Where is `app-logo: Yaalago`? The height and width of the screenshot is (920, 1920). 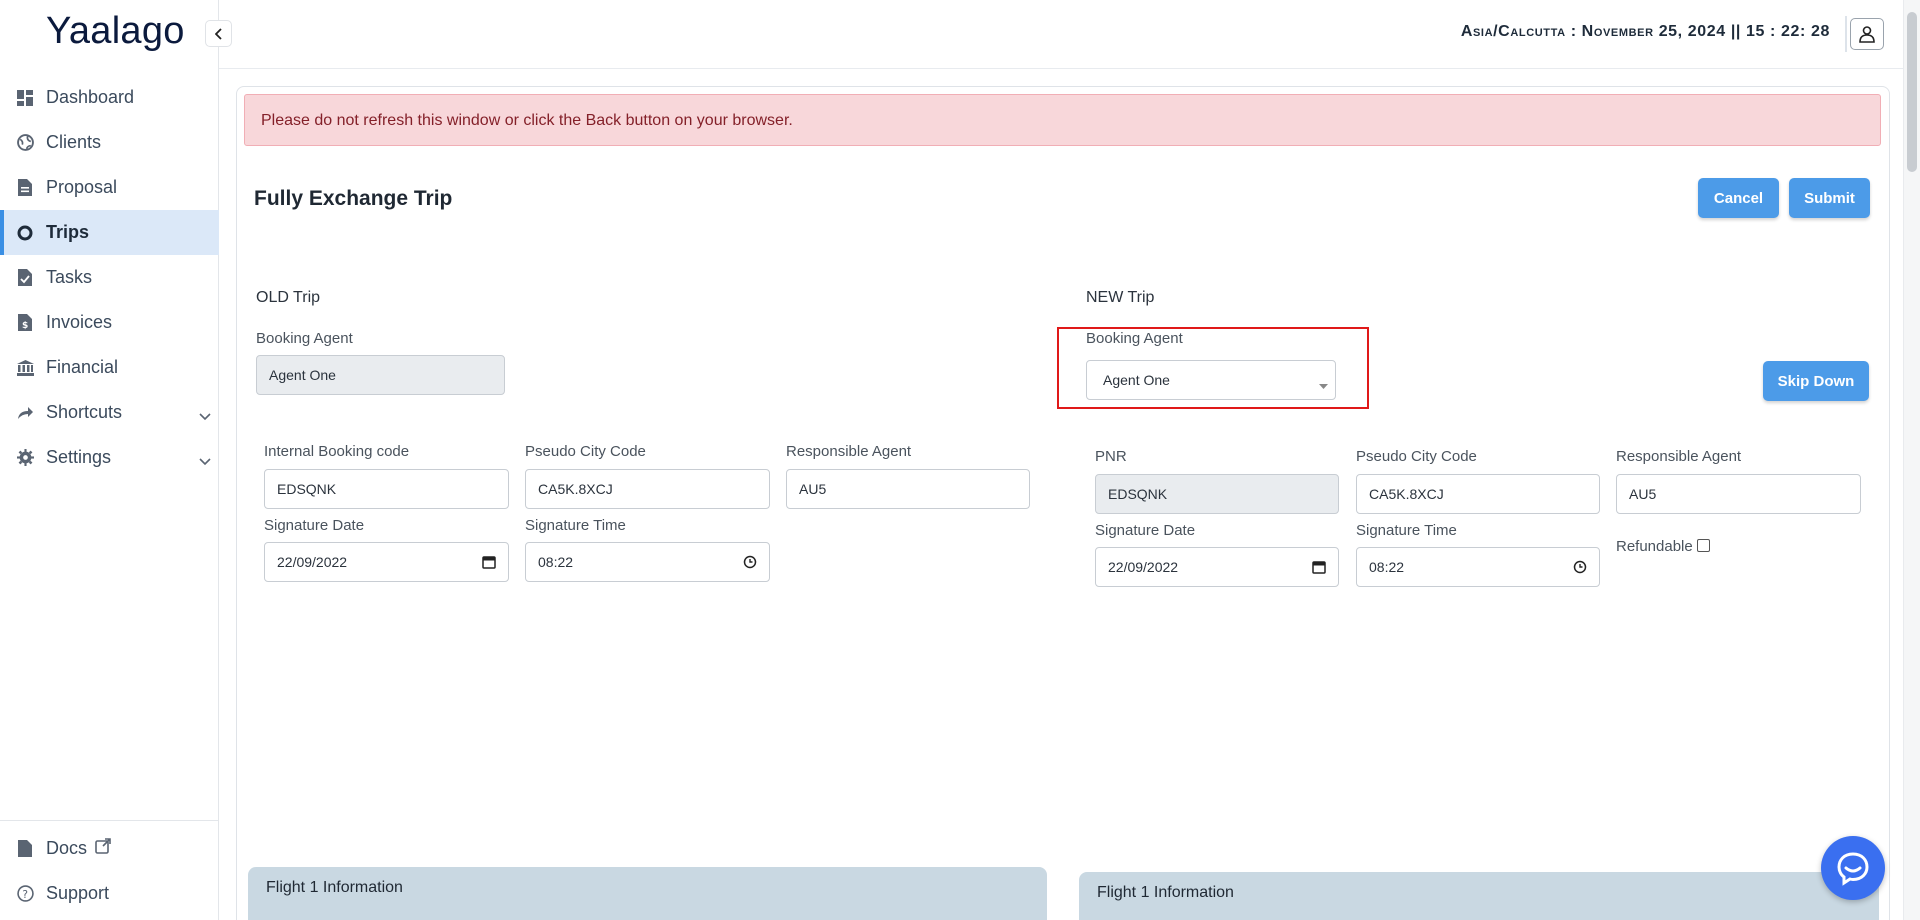
app-logo: Yaalago is located at coordinates (115, 31).